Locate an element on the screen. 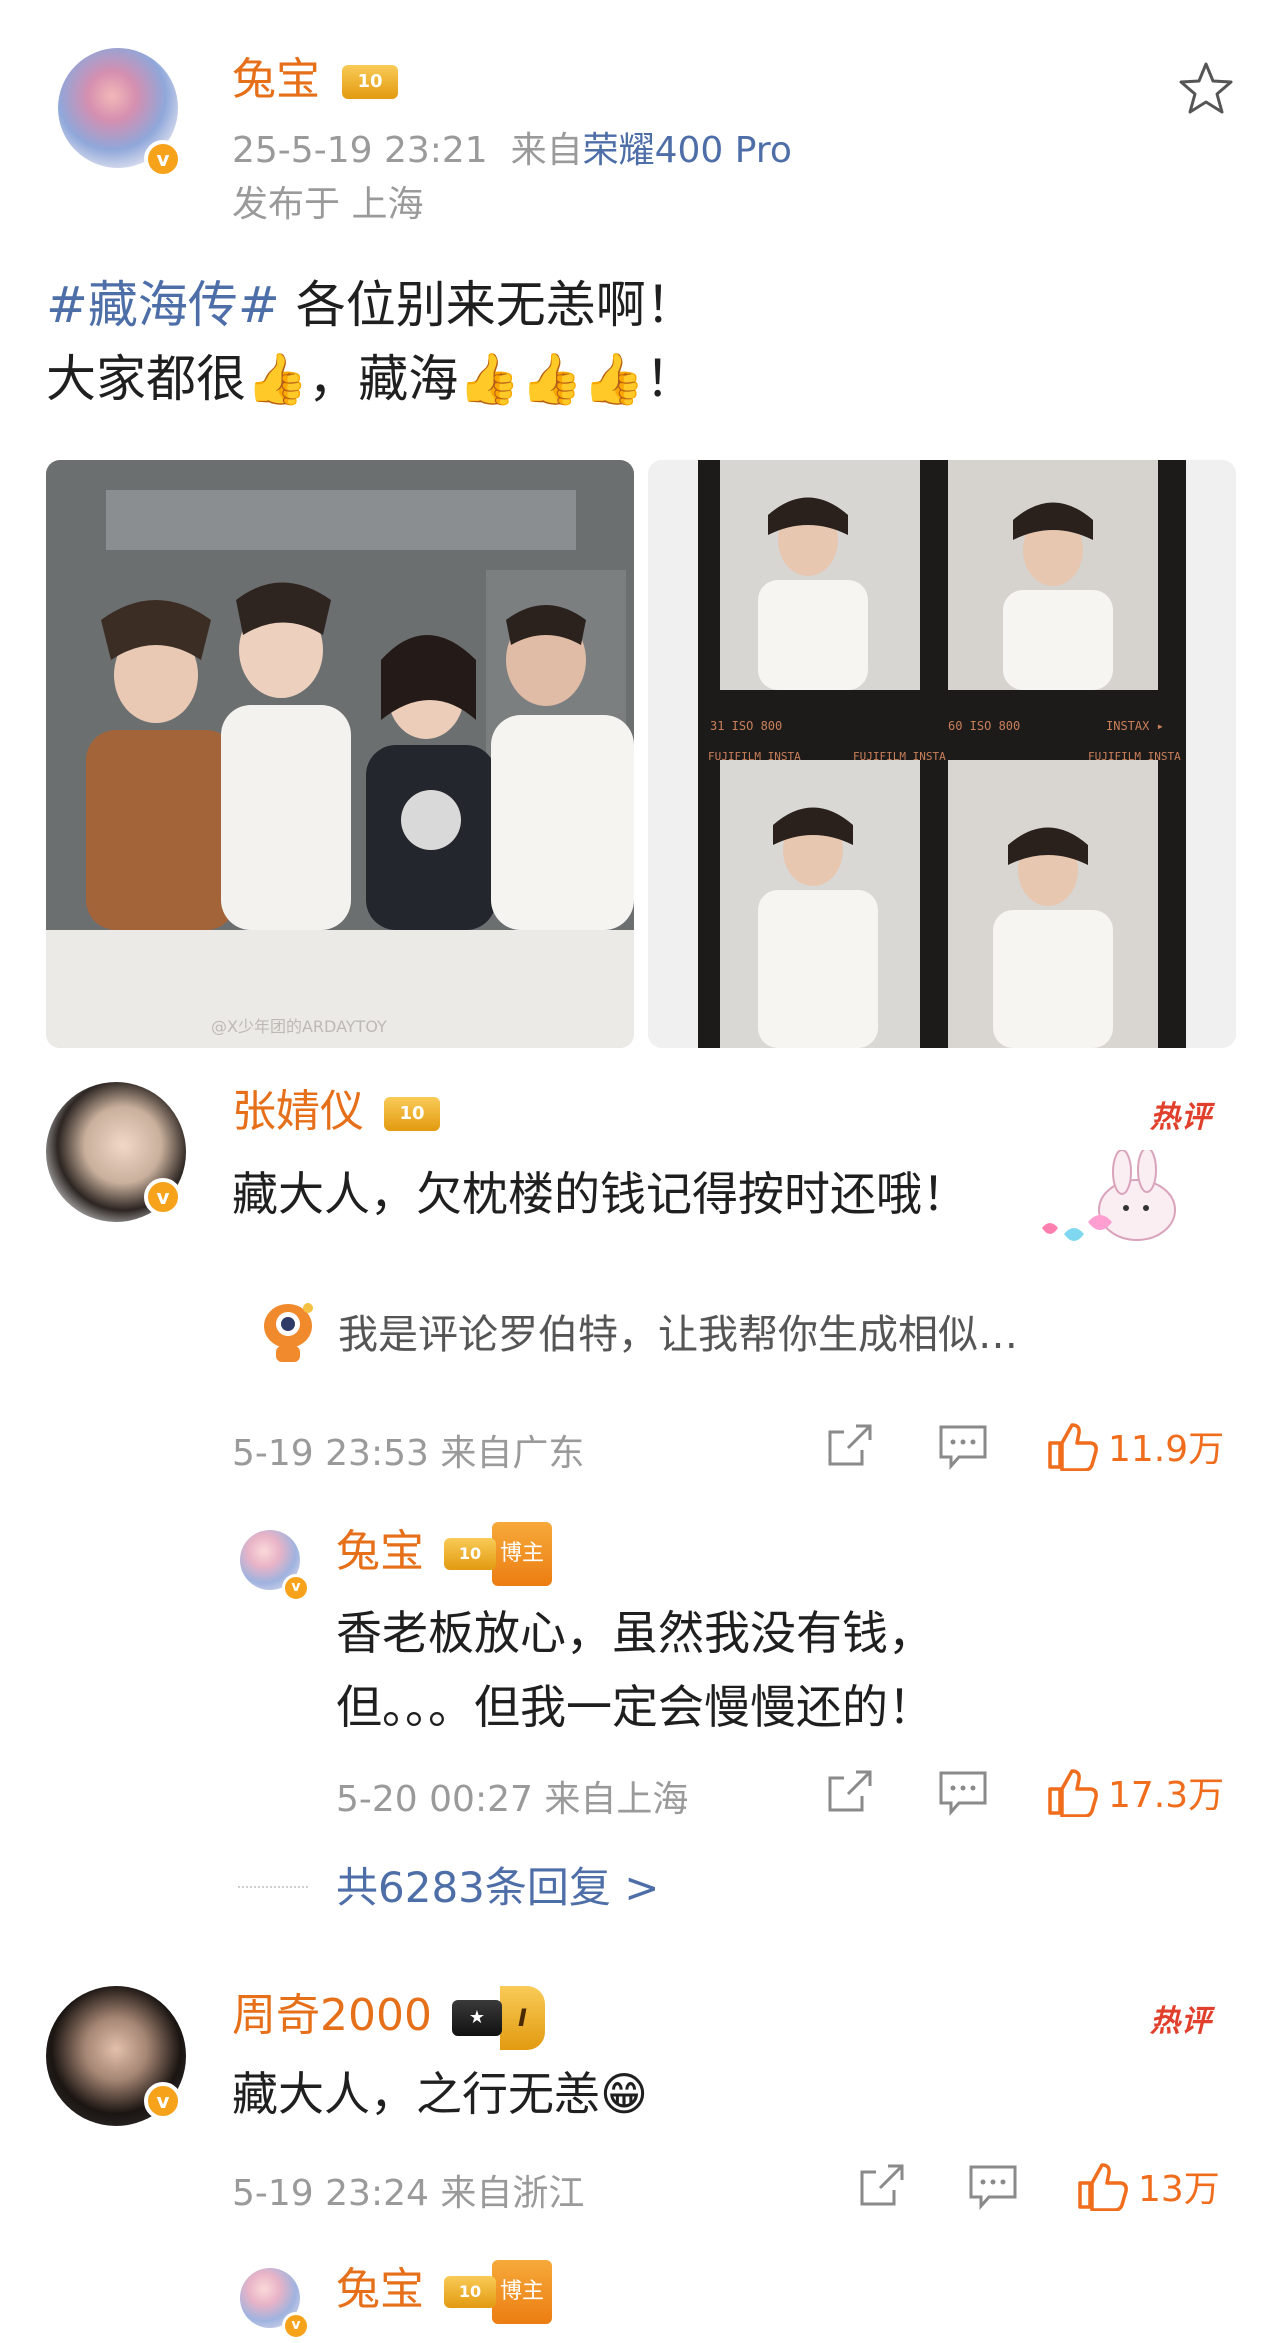 Image resolution: width=1280 pixels, height=2343 pixels. level-badge: I is located at coordinates (522, 2018).